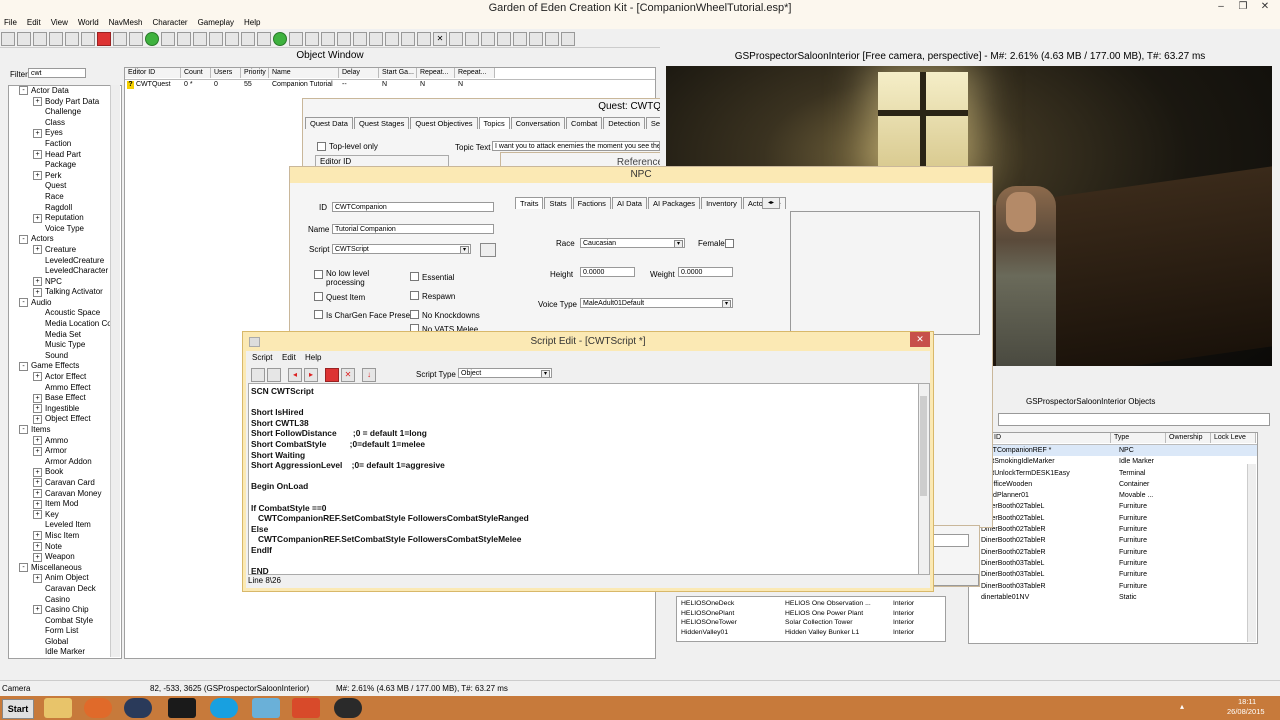  What do you see at coordinates (184, 39) in the screenshot?
I see `light-icon` at bounding box center [184, 39].